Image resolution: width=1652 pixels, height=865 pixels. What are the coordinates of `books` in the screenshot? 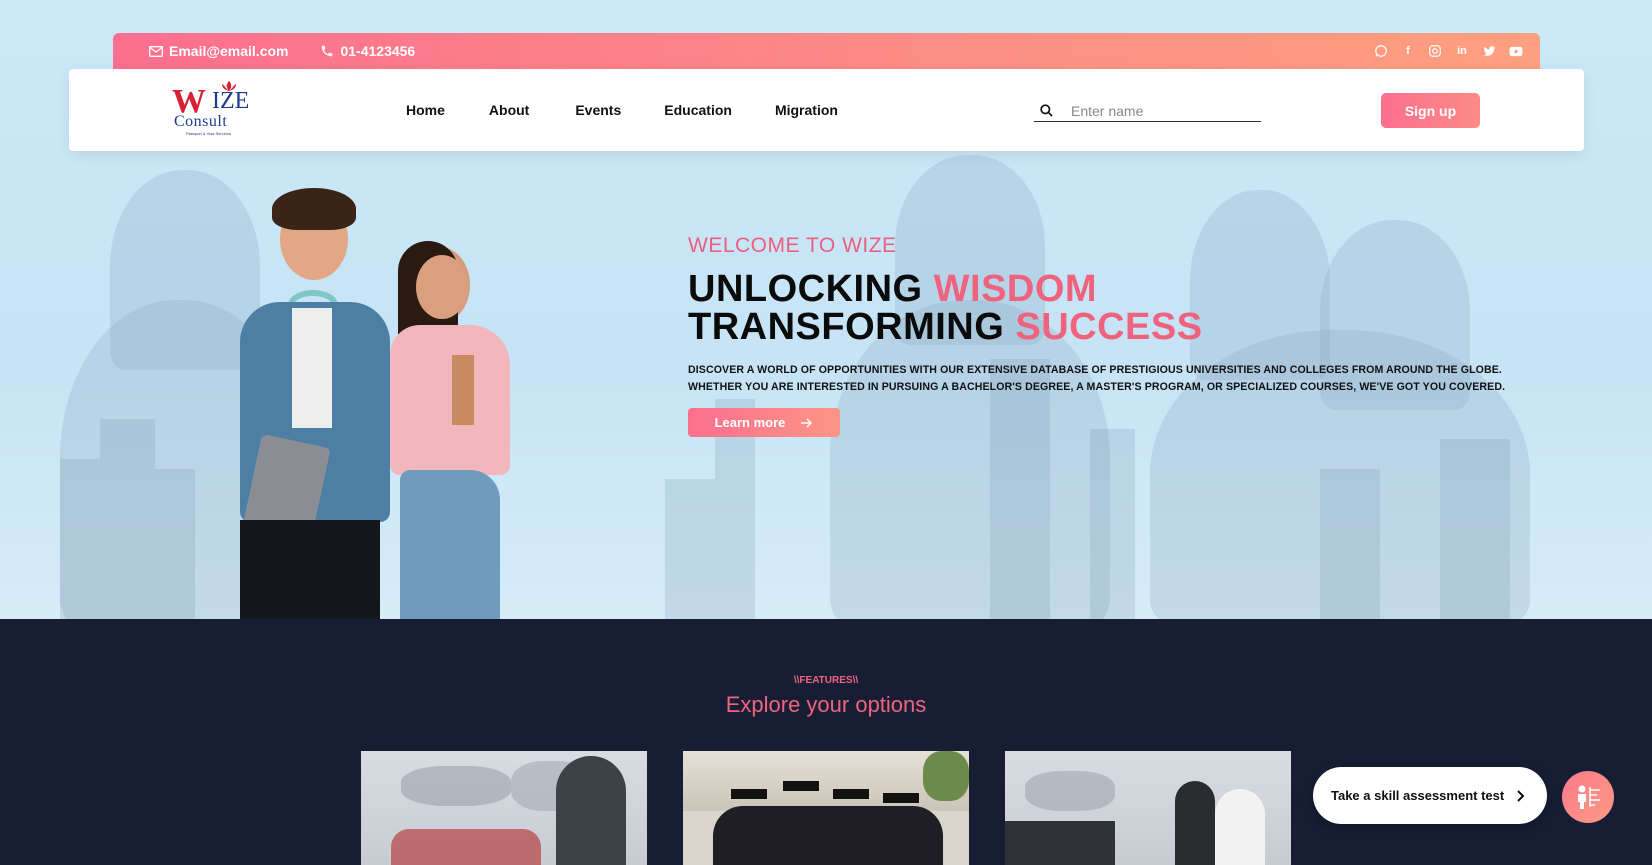 It's located at (463, 390).